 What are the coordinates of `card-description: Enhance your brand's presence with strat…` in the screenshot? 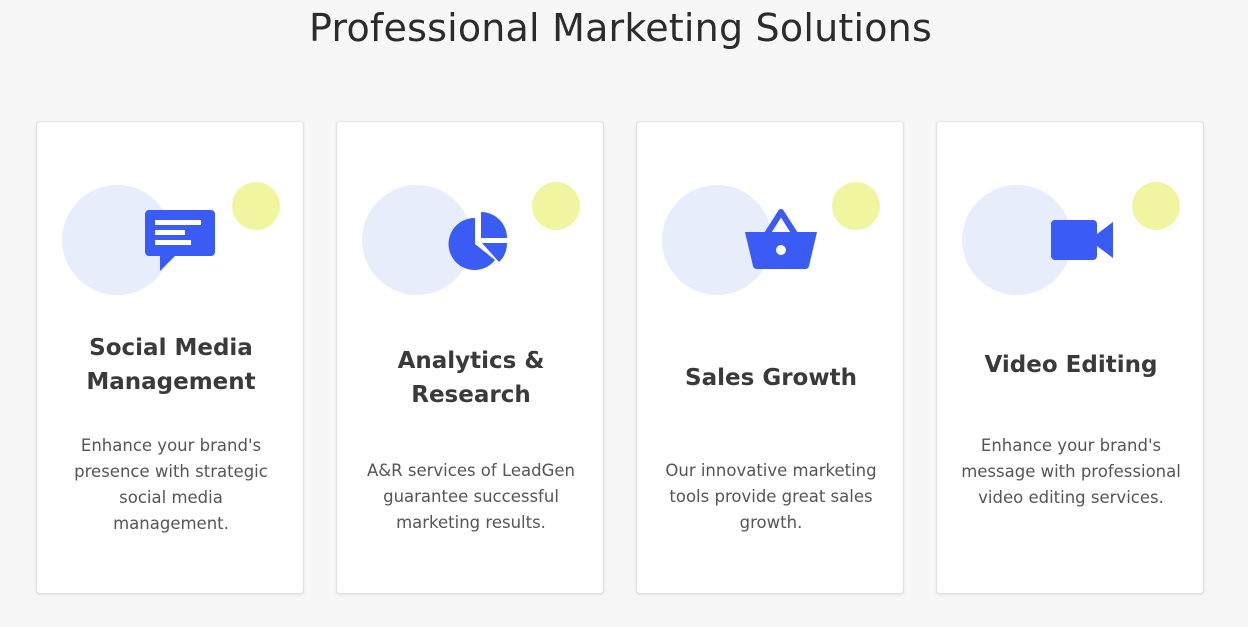 It's located at (171, 484).